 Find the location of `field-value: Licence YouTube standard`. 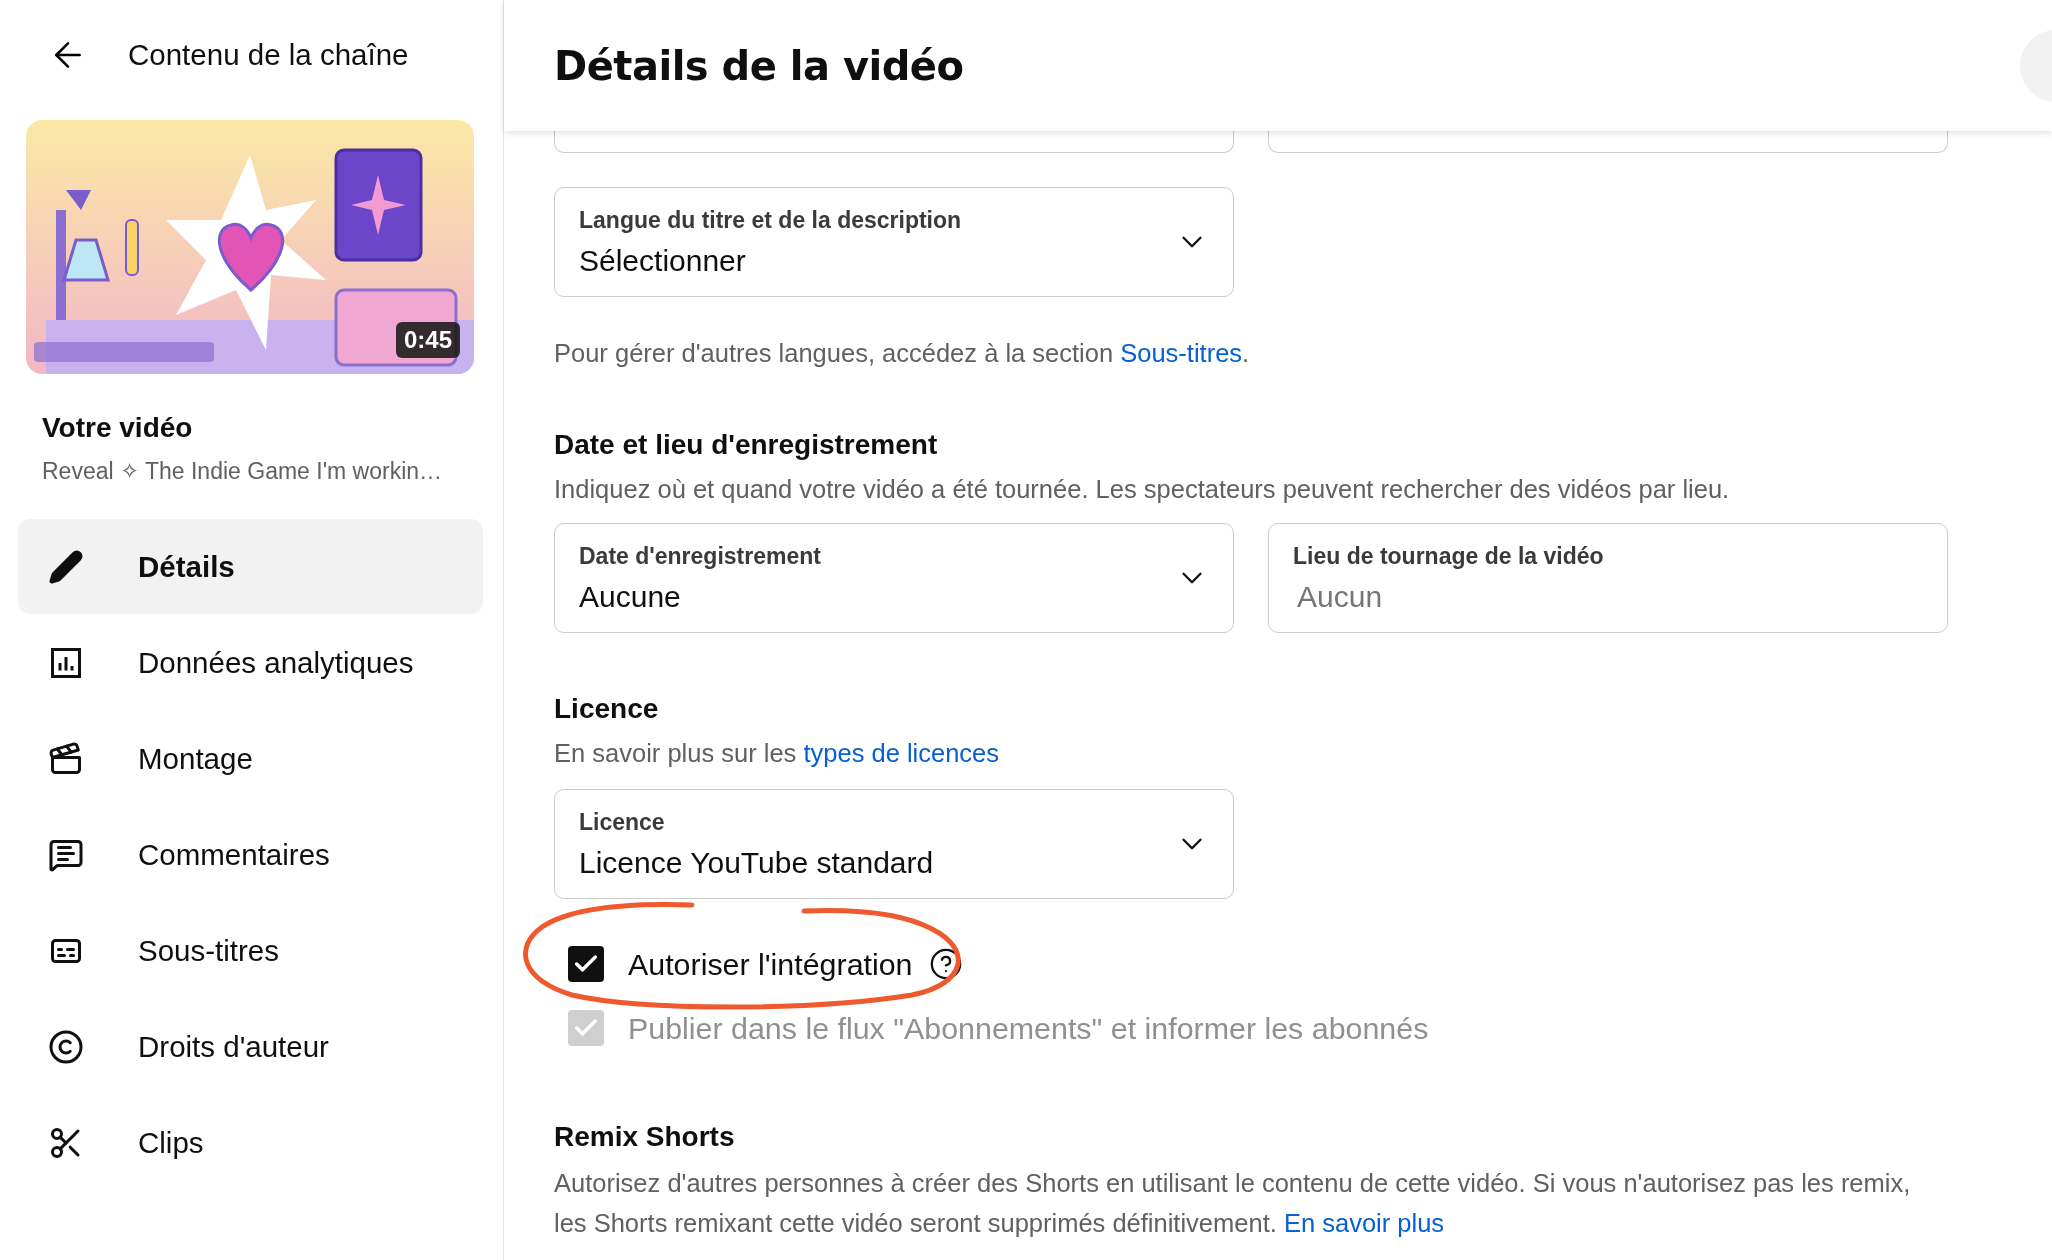

field-value: Licence YouTube standard is located at coordinates (757, 862).